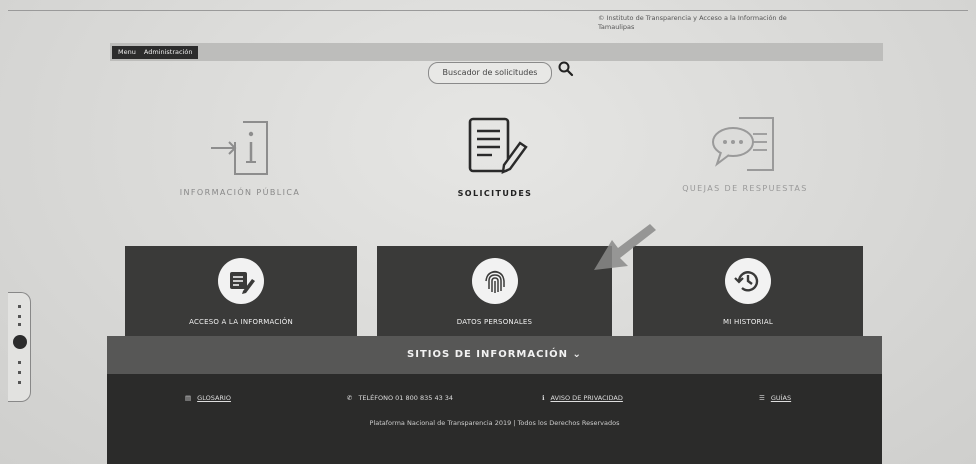  I want to click on card-mi-historial: MI HISTORIAL, so click(748, 293).